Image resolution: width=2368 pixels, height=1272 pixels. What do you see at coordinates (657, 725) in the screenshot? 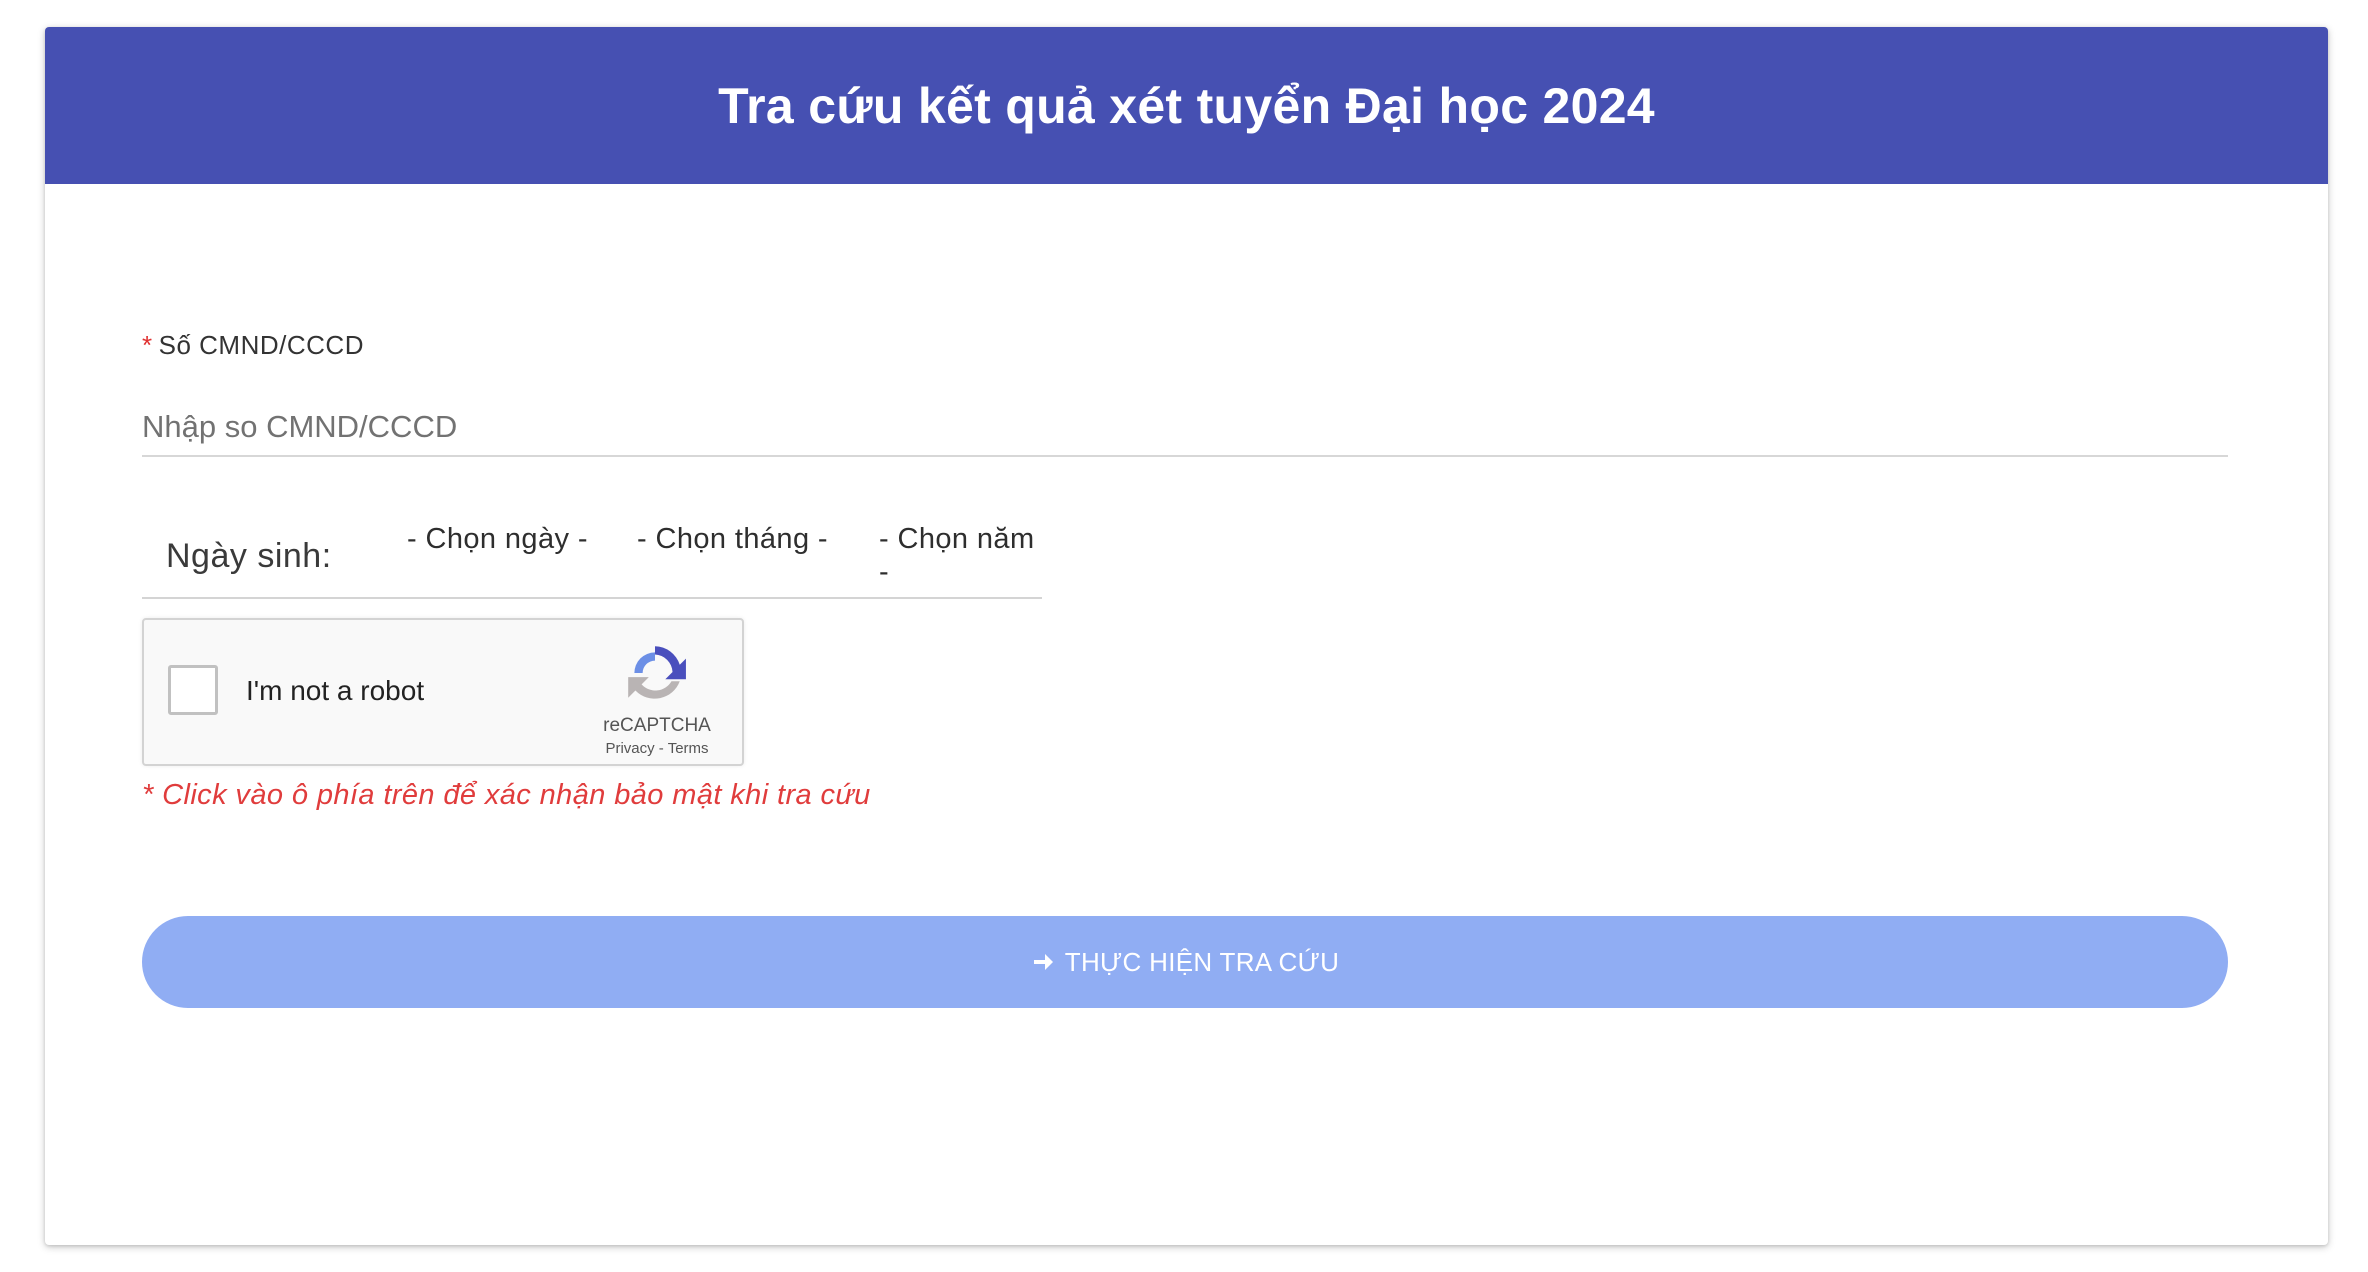
I see `recaptcha-brand: reCAPTCHA` at bounding box center [657, 725].